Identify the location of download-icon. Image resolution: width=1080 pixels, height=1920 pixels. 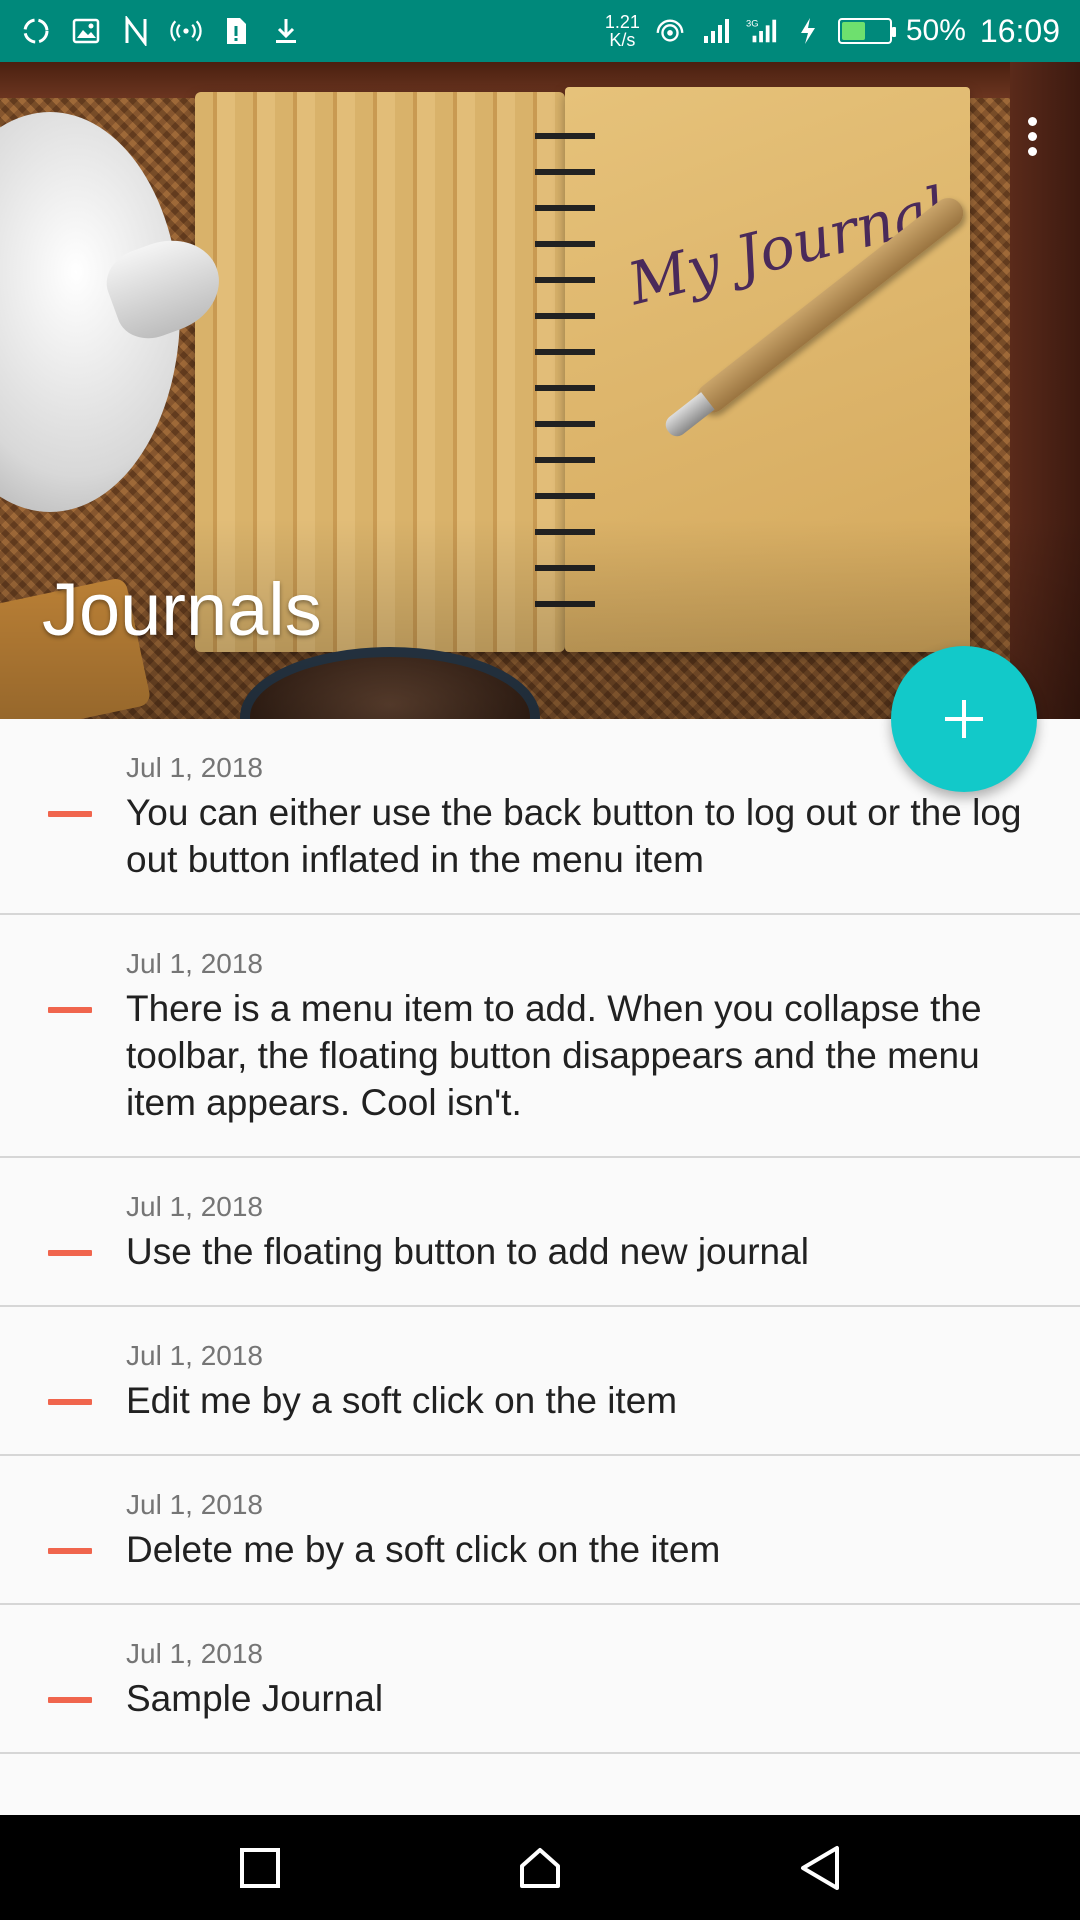
(286, 31).